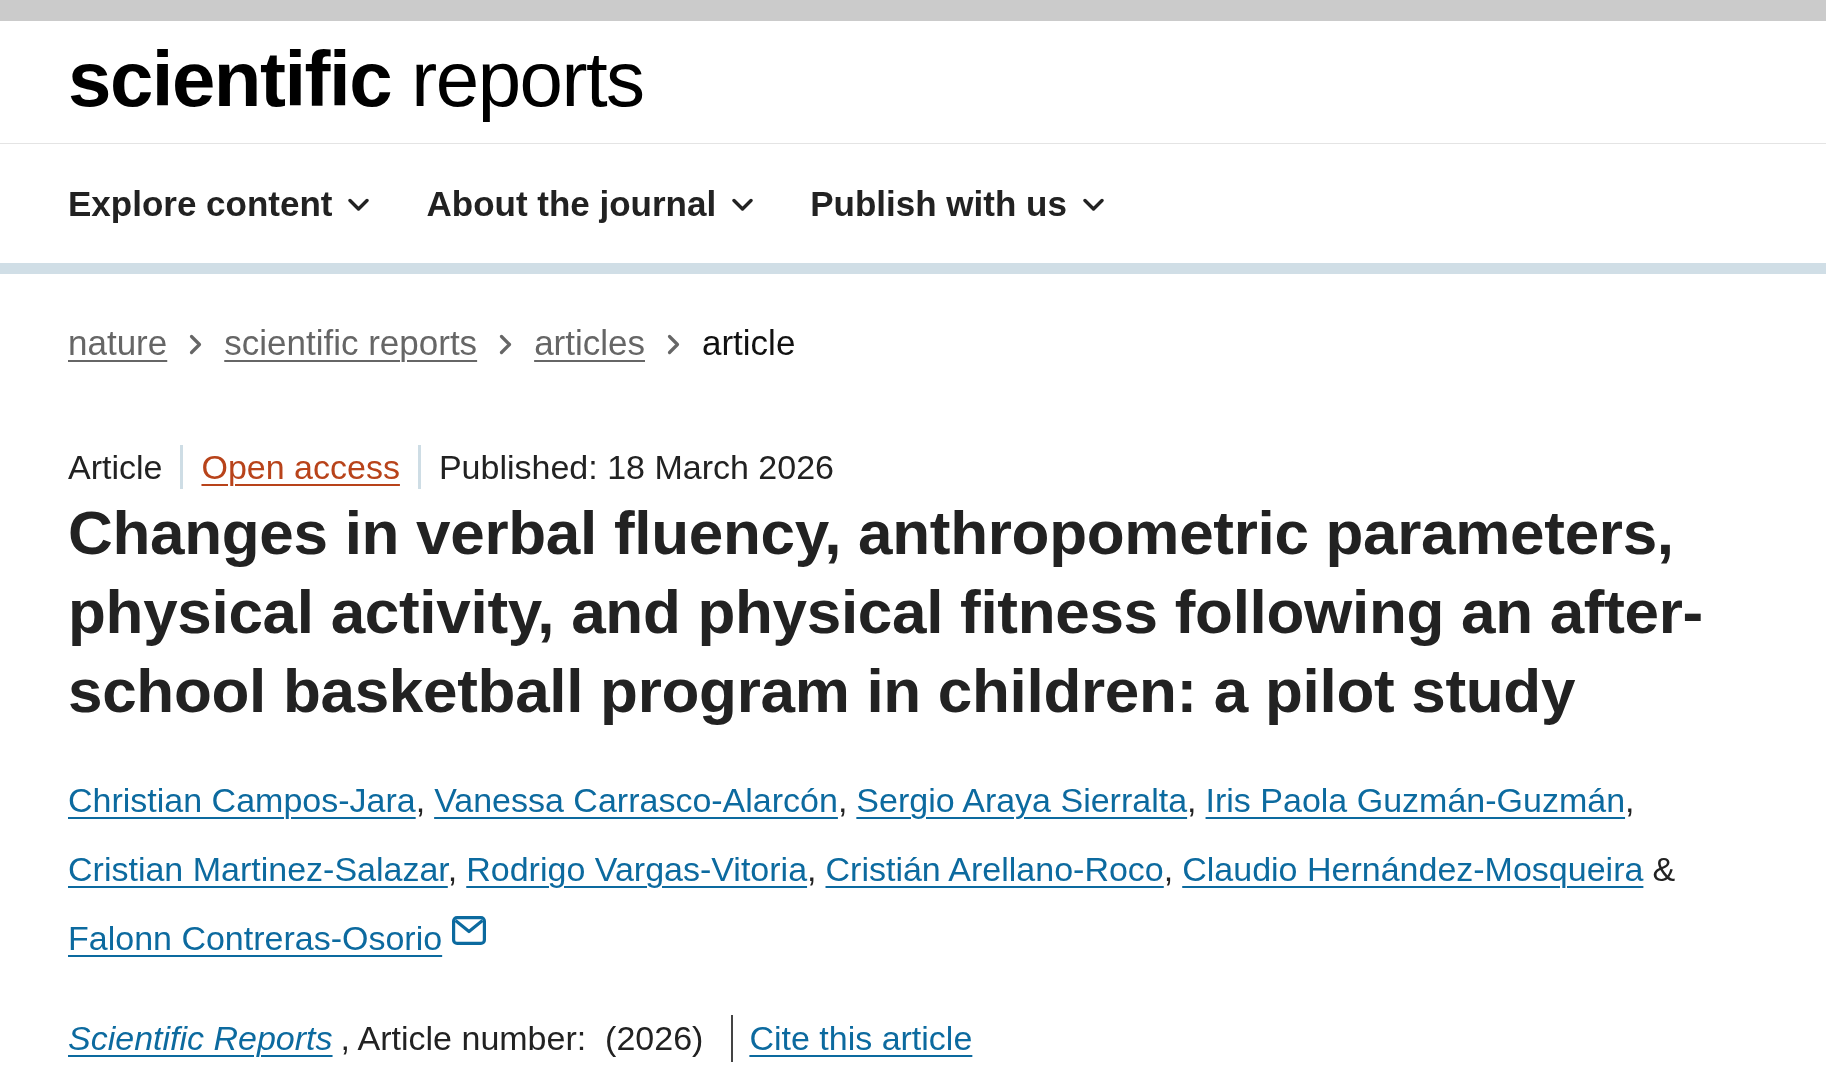 The image size is (1826, 1086). What do you see at coordinates (300, 467) in the screenshot?
I see `open-access-link: Open access` at bounding box center [300, 467].